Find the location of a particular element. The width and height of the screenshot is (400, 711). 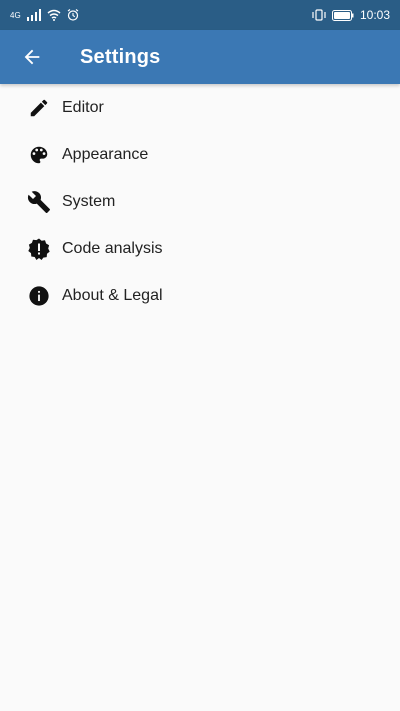

page-title: Settings is located at coordinates (120, 56).